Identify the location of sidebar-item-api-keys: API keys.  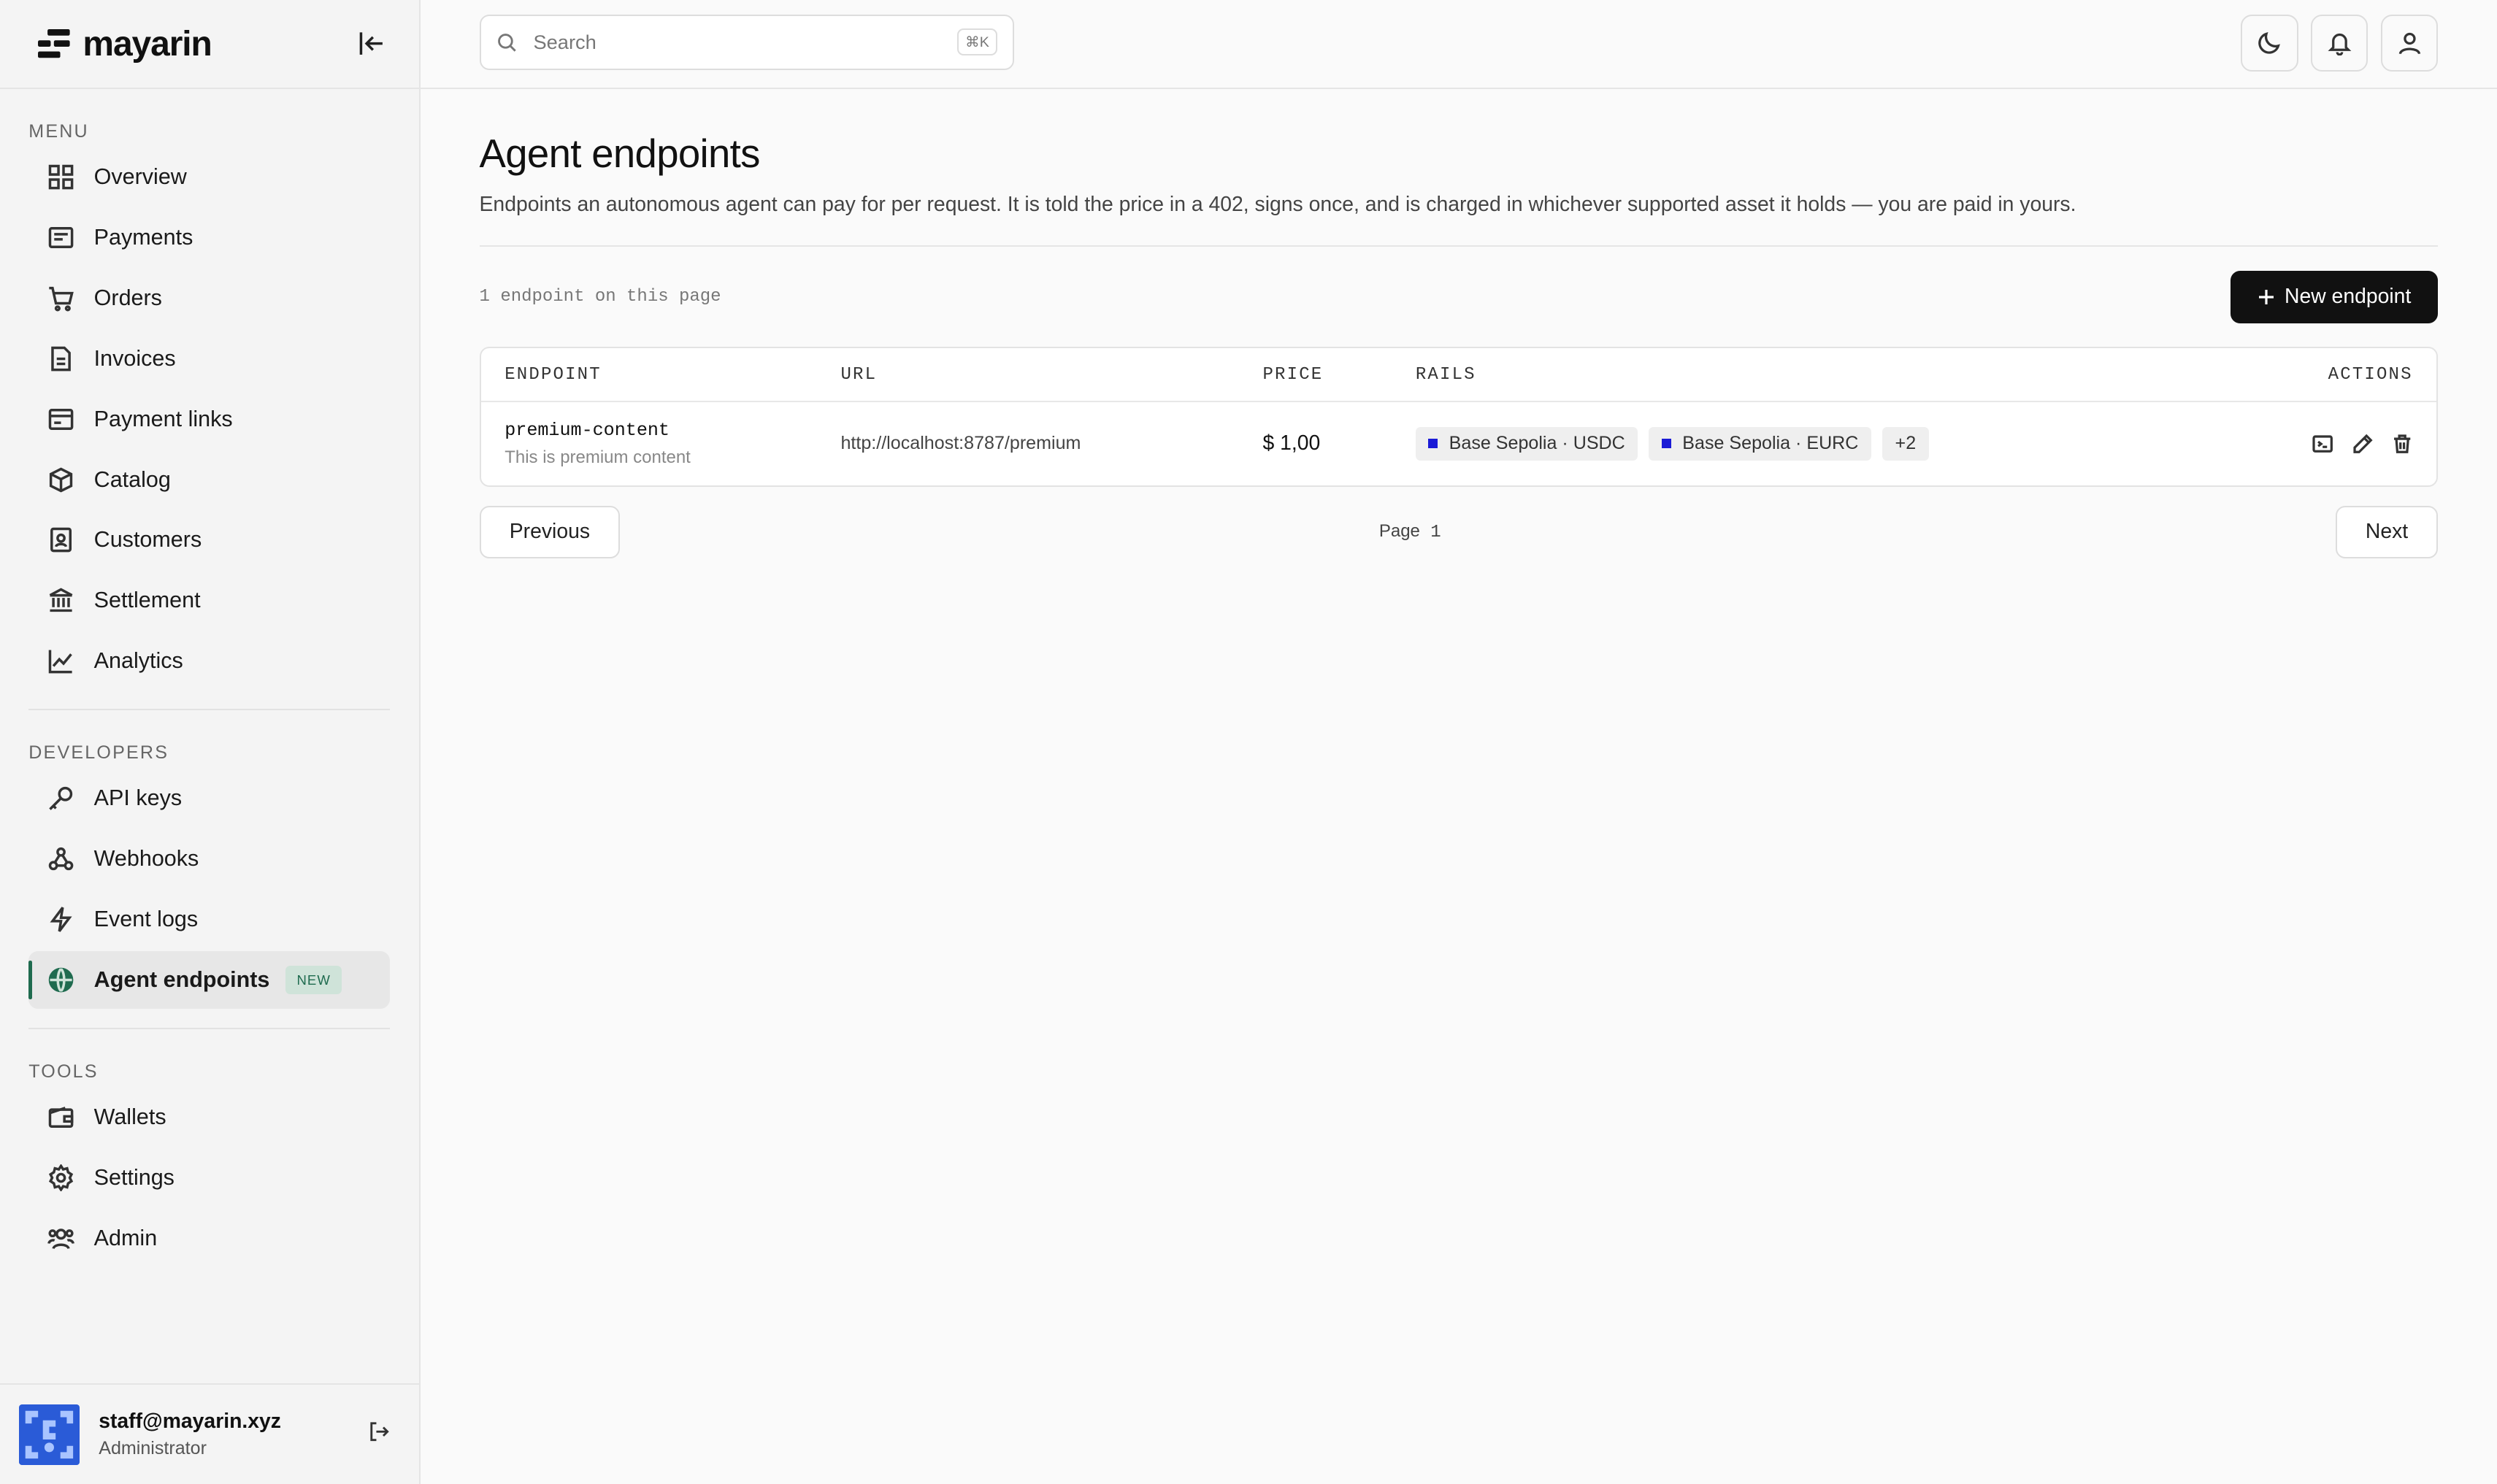
(209, 799).